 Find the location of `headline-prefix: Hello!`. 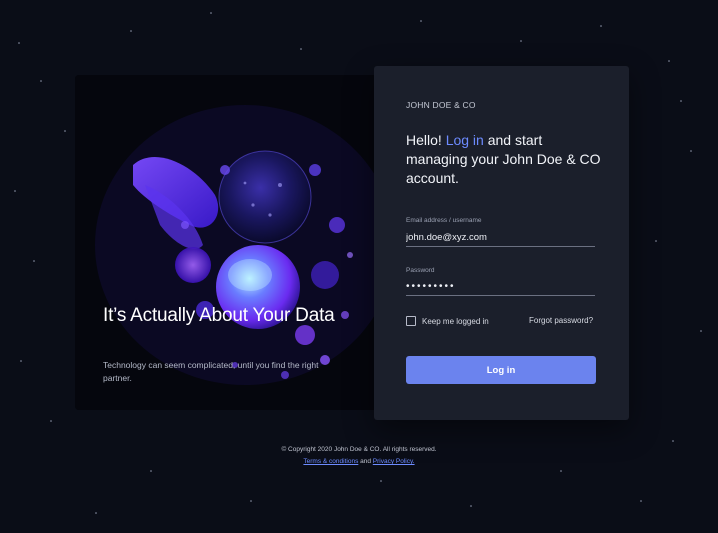

headline-prefix: Hello! is located at coordinates (426, 140).